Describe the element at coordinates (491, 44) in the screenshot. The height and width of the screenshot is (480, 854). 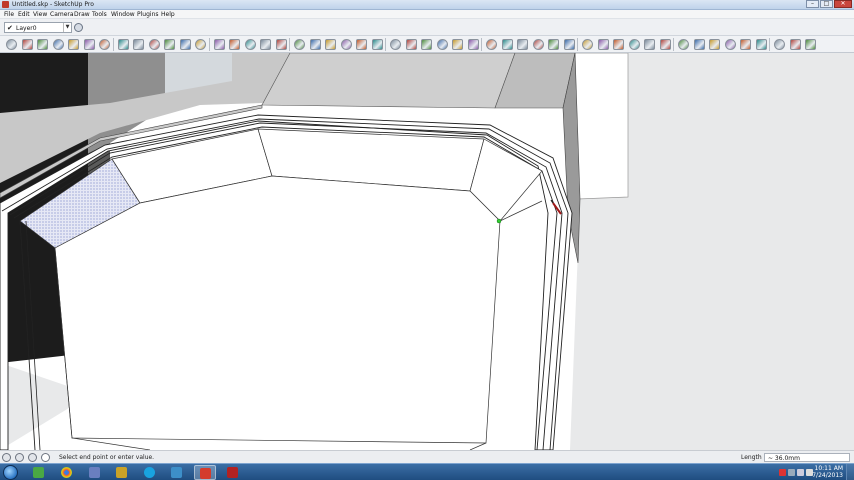
I see `tape-measure-icon` at that location.